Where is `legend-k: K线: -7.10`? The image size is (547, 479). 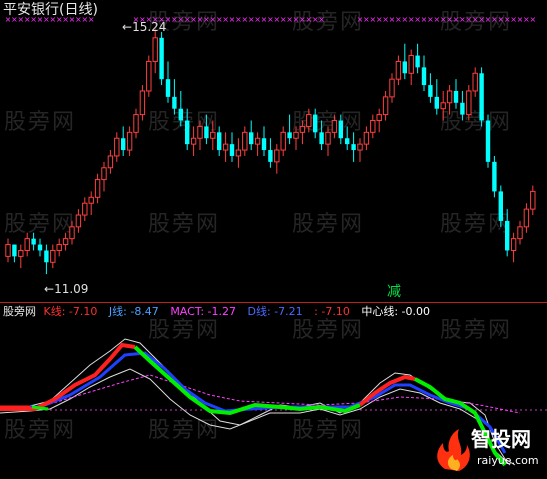 legend-k: K线: -7.10 is located at coordinates (70, 311).